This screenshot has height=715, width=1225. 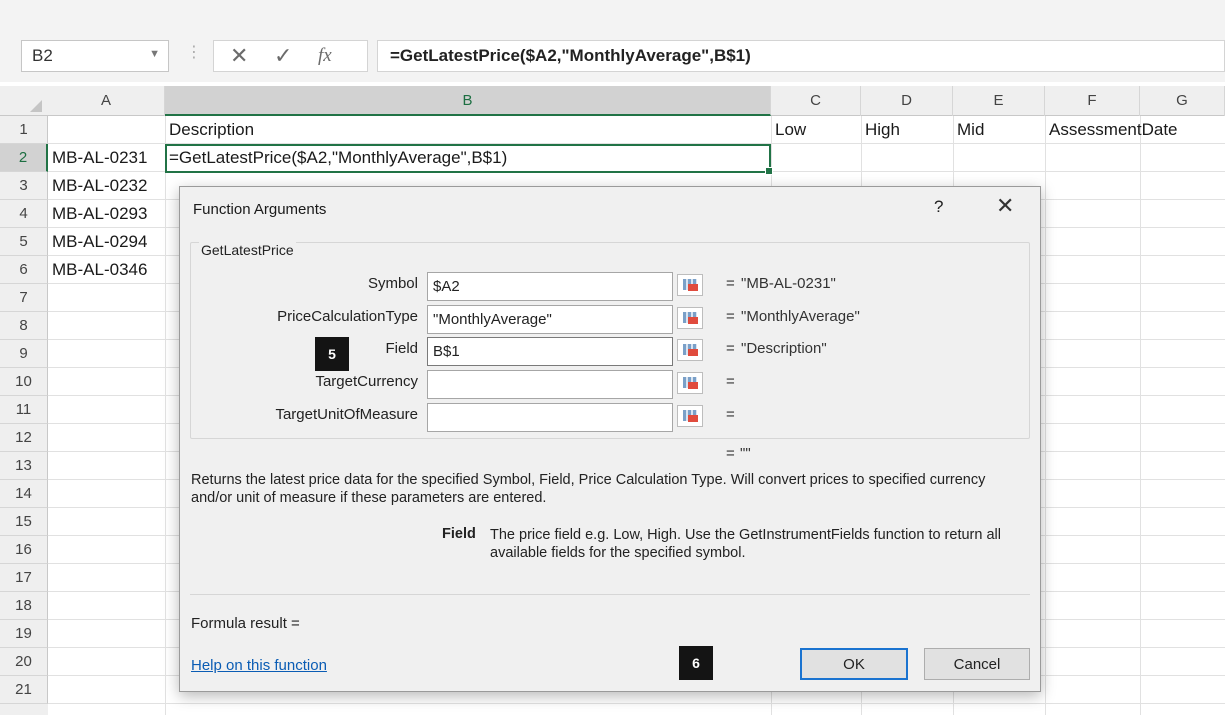 What do you see at coordinates (788, 283) in the screenshot?
I see `argument-result: "MB-AL-0231"` at bounding box center [788, 283].